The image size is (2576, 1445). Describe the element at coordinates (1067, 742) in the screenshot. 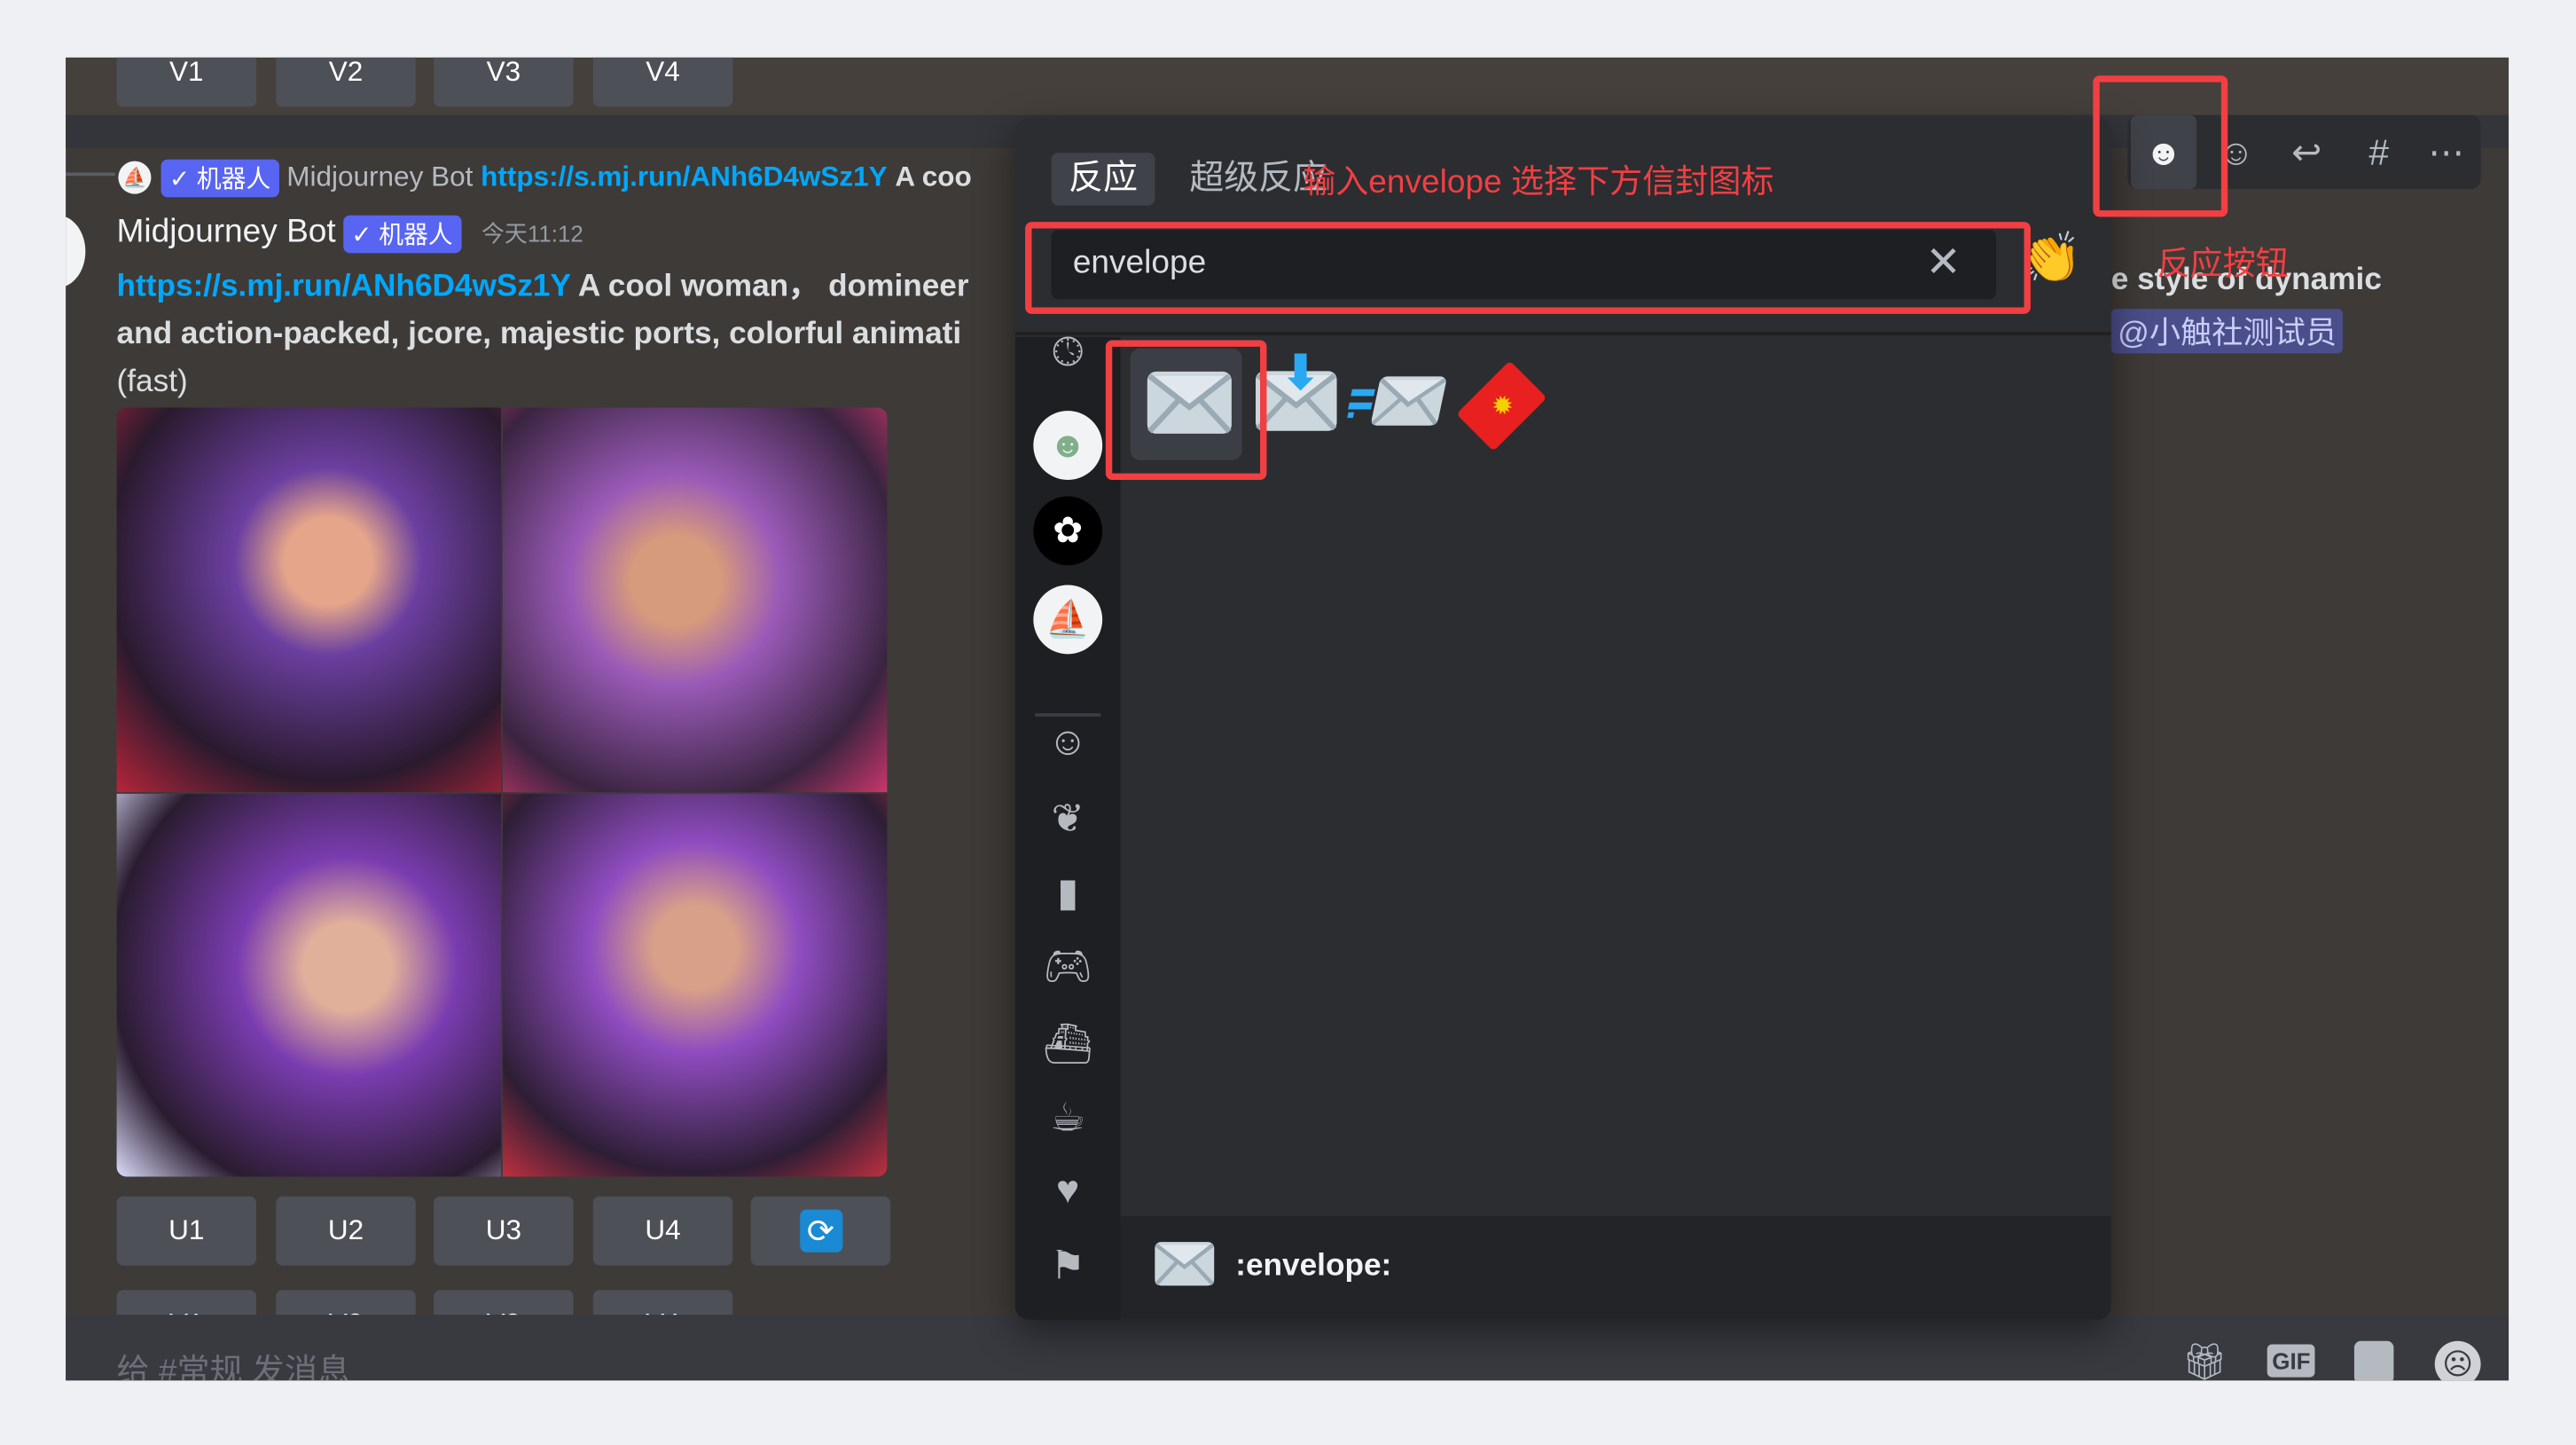

I see `people-smiley-icon: ☺` at that location.